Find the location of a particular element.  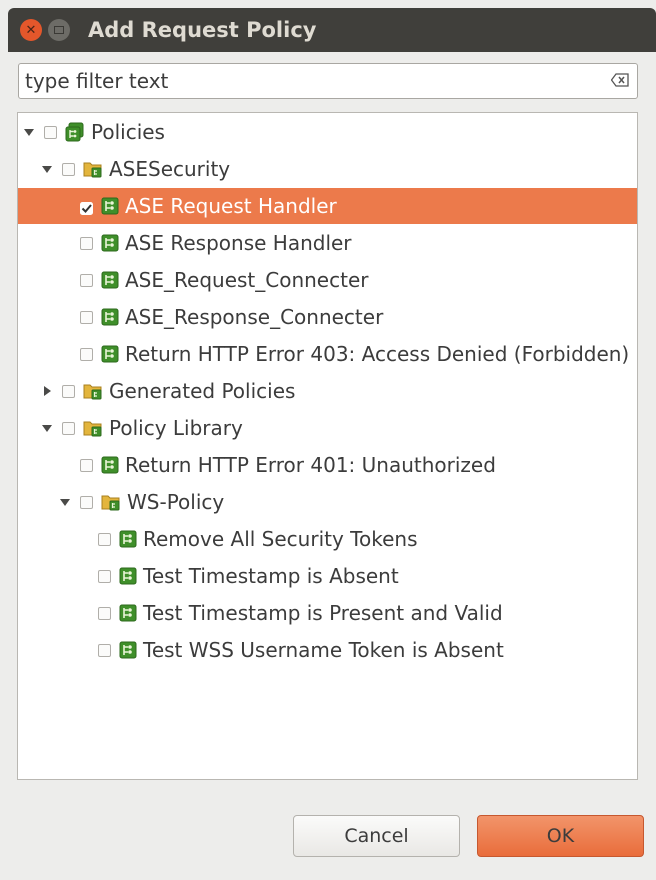

tree-item: Remove All Security Tokens is located at coordinates (327, 539).